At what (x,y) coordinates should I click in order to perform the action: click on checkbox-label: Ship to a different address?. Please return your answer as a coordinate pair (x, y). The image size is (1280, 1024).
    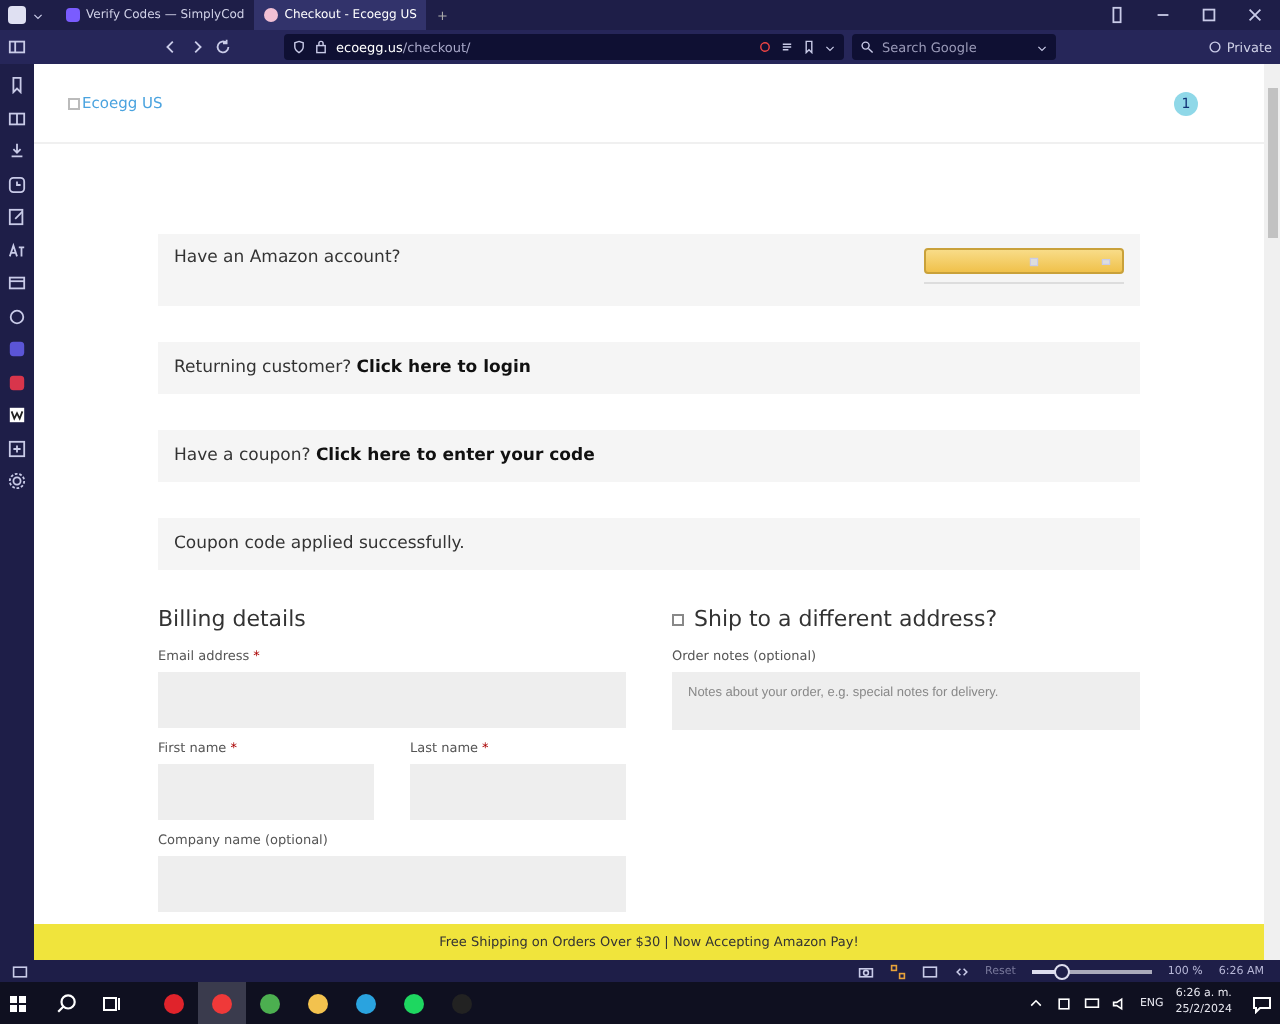
    Looking at the image, I should click on (846, 619).